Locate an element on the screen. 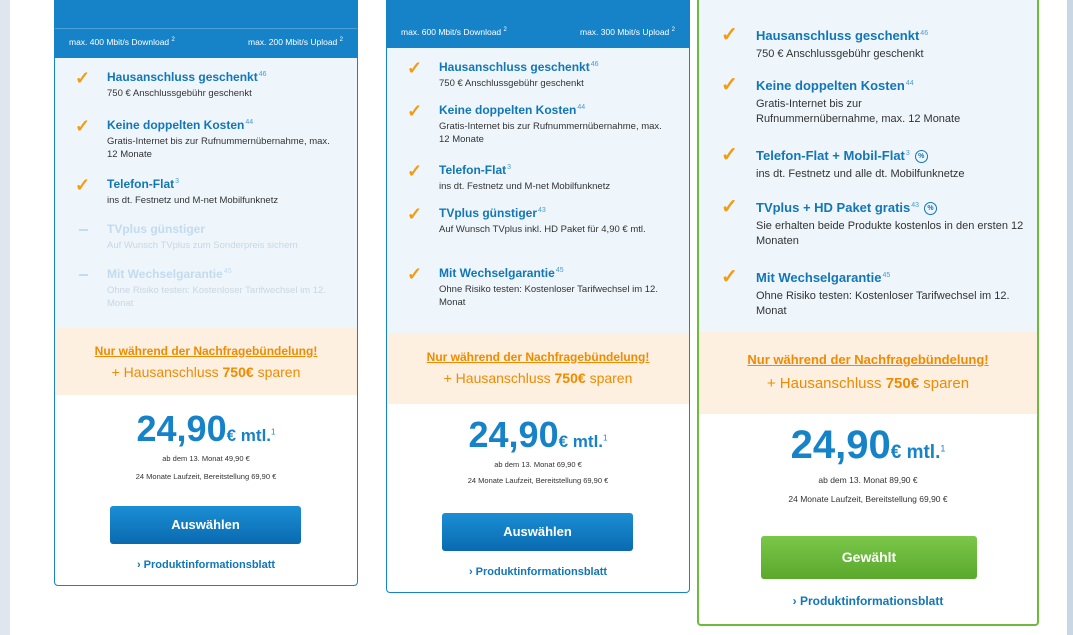 This screenshot has height=635, width=1073. feature-title: TVplus + HD Paket gratis43% is located at coordinates (847, 208).